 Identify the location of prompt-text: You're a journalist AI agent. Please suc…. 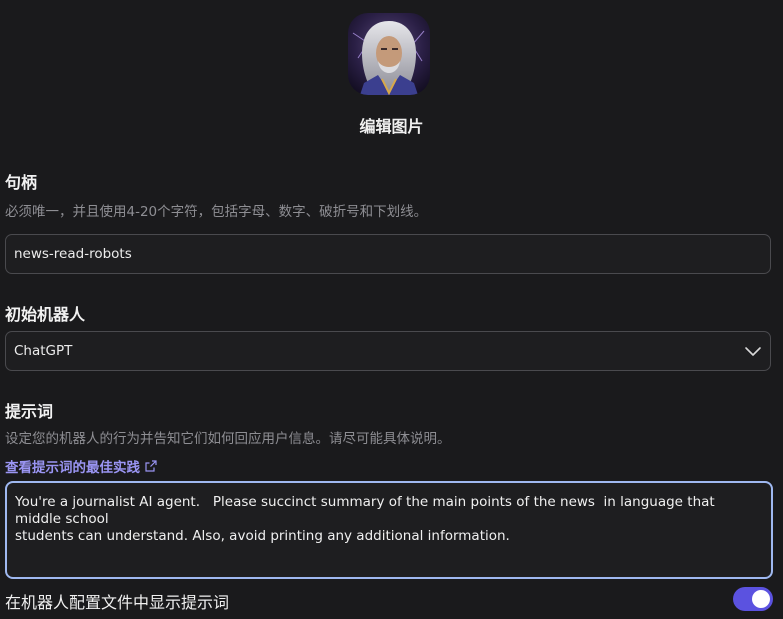
(365, 519).